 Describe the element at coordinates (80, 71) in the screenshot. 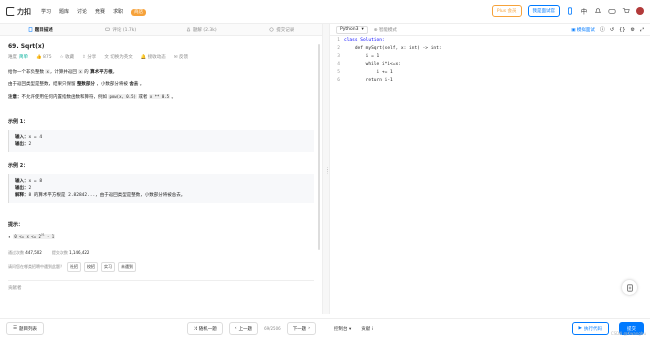

I see `inline-code: x` at that location.